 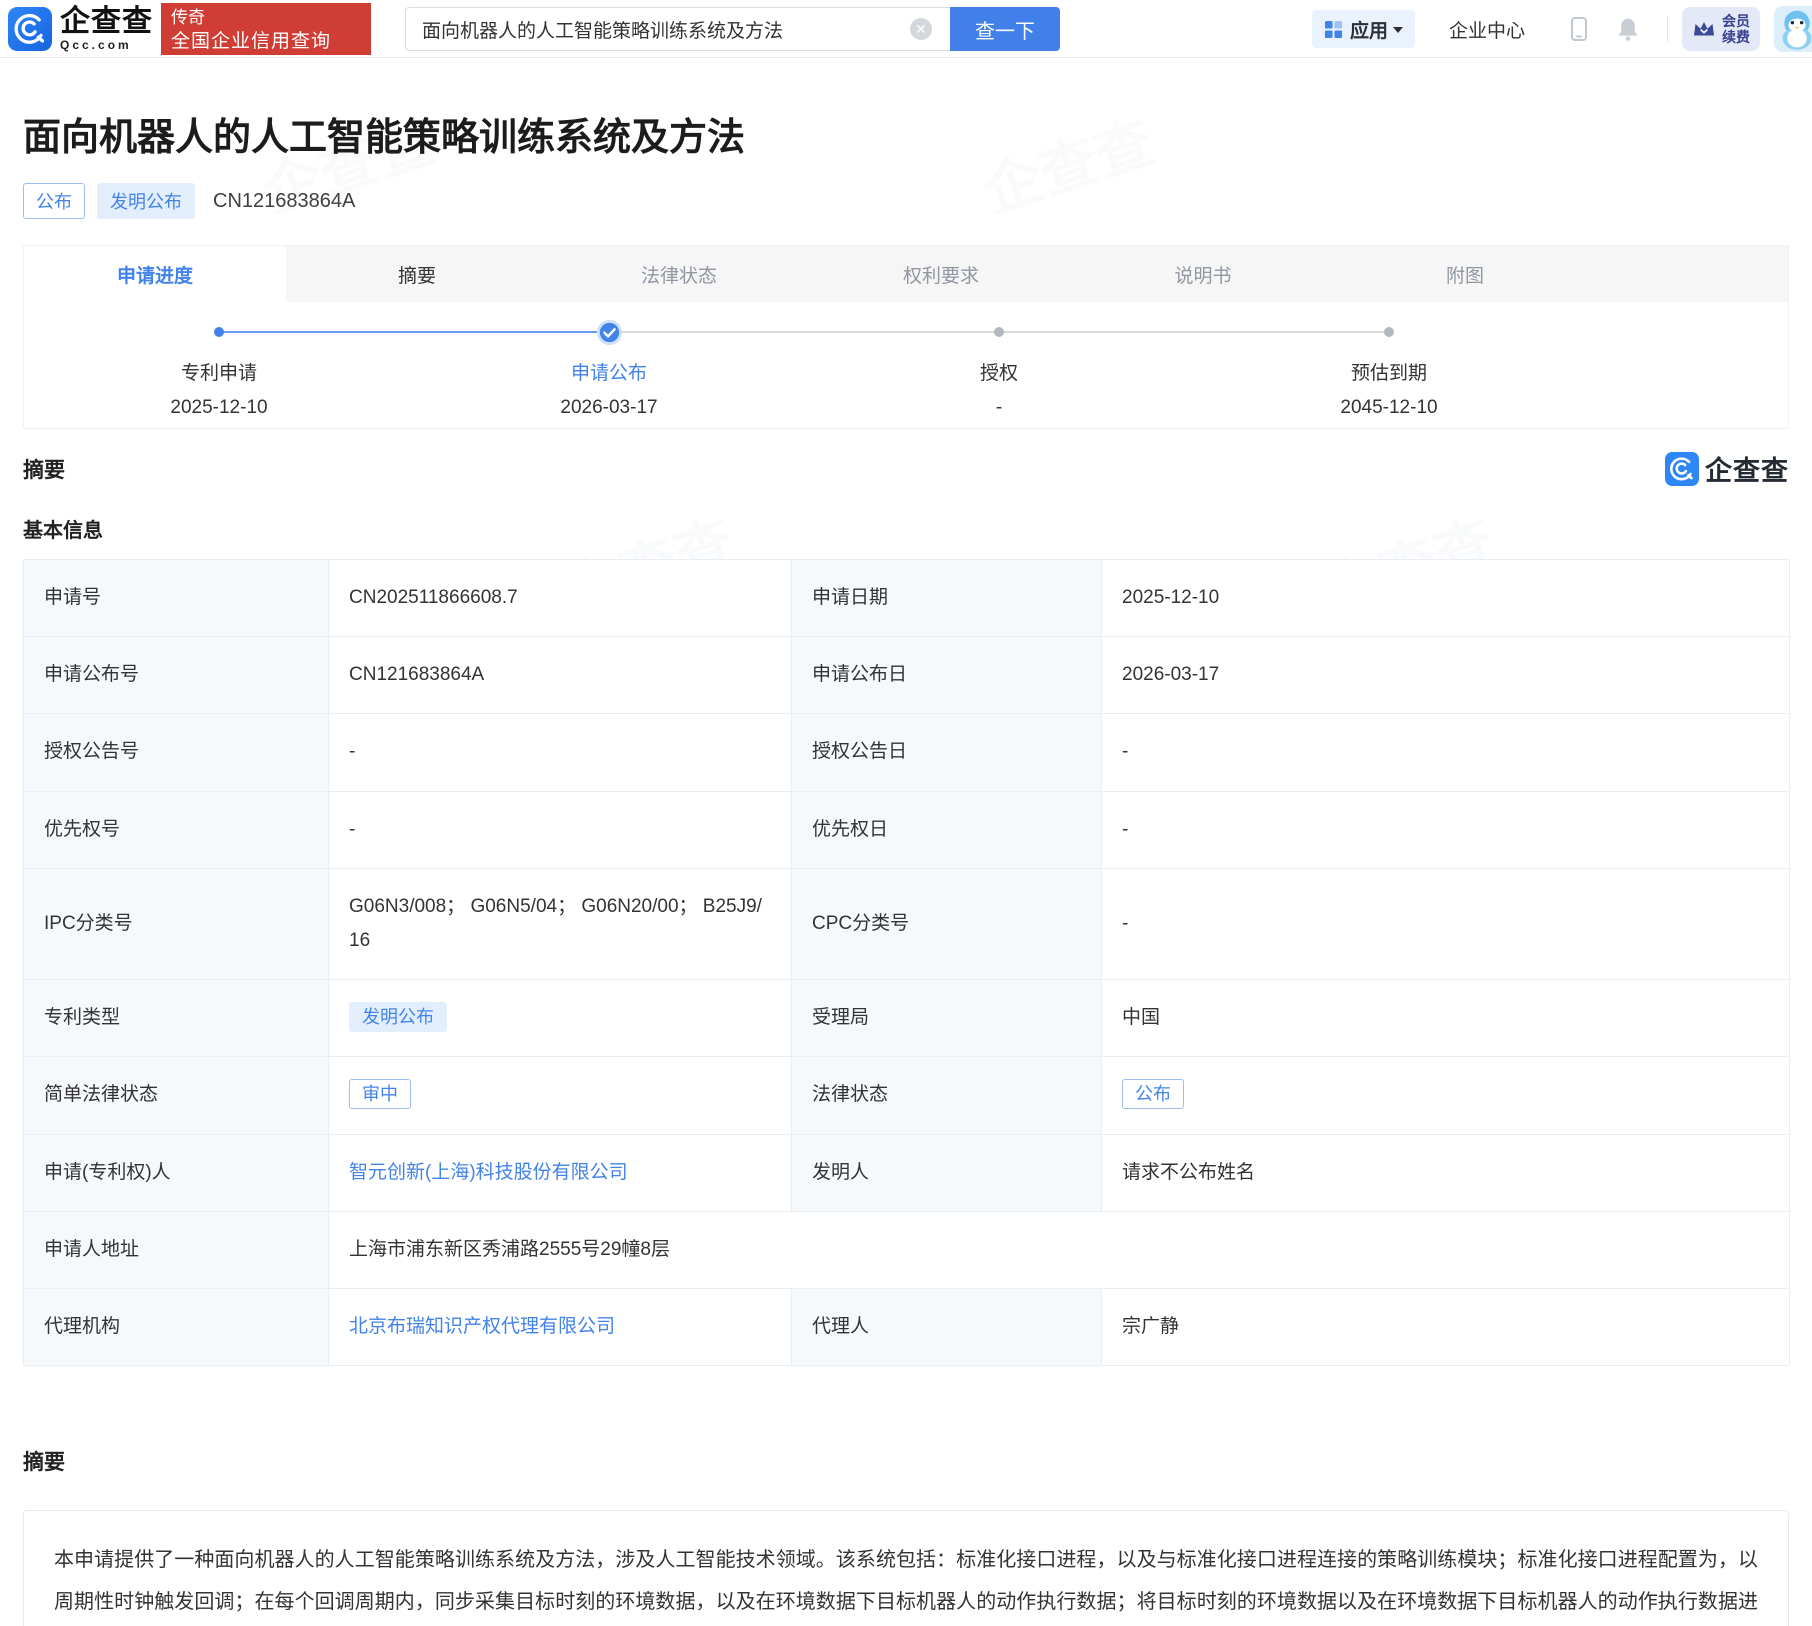 I want to click on legal-status-badge: 审中, so click(x=380, y=1094).